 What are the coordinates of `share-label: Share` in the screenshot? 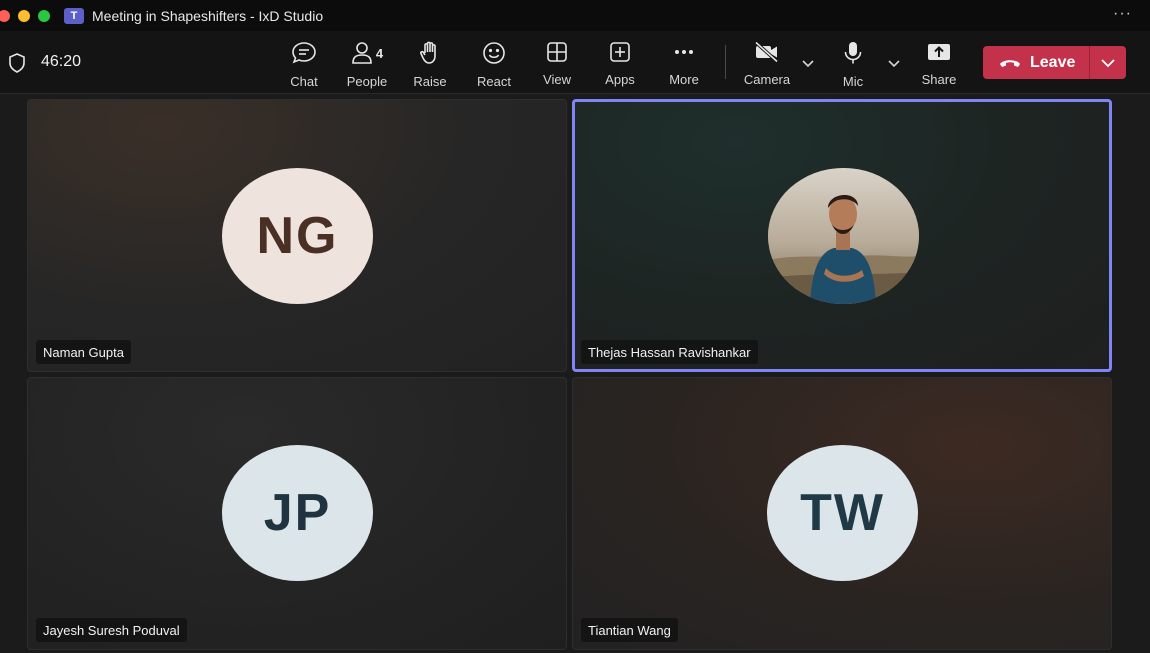 It's located at (939, 79).